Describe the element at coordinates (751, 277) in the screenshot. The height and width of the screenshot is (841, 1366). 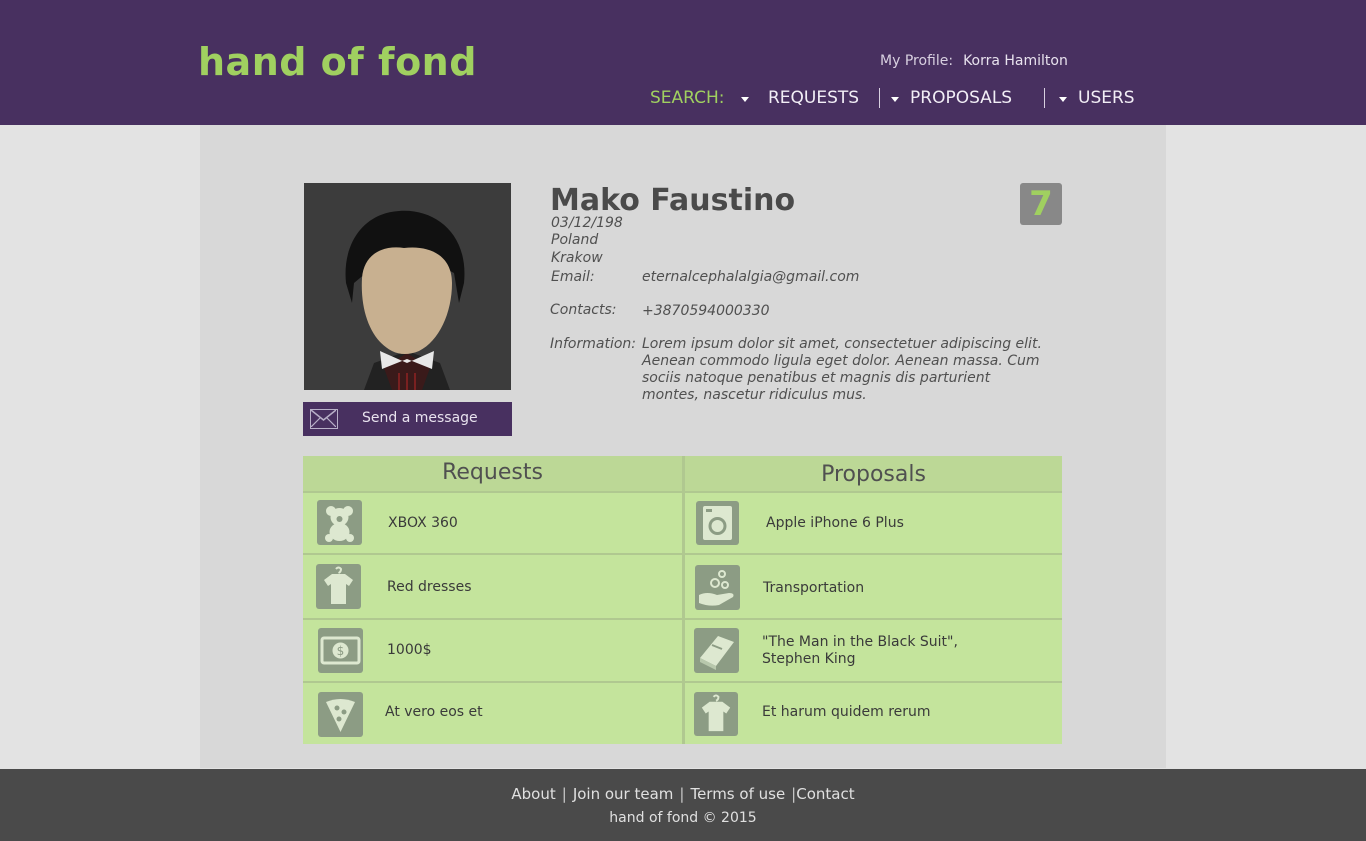
I see `email-value: eternalcephalalgia@gmail.com` at that location.